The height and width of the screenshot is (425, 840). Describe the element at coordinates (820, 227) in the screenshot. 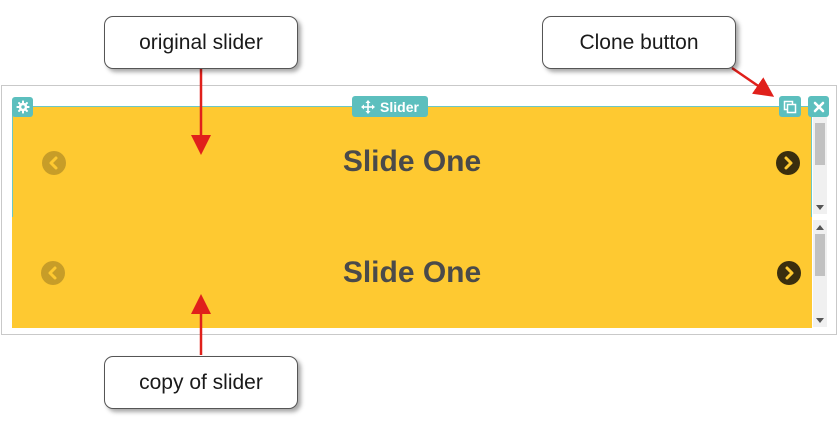

I see `scroll-up-arrow` at that location.